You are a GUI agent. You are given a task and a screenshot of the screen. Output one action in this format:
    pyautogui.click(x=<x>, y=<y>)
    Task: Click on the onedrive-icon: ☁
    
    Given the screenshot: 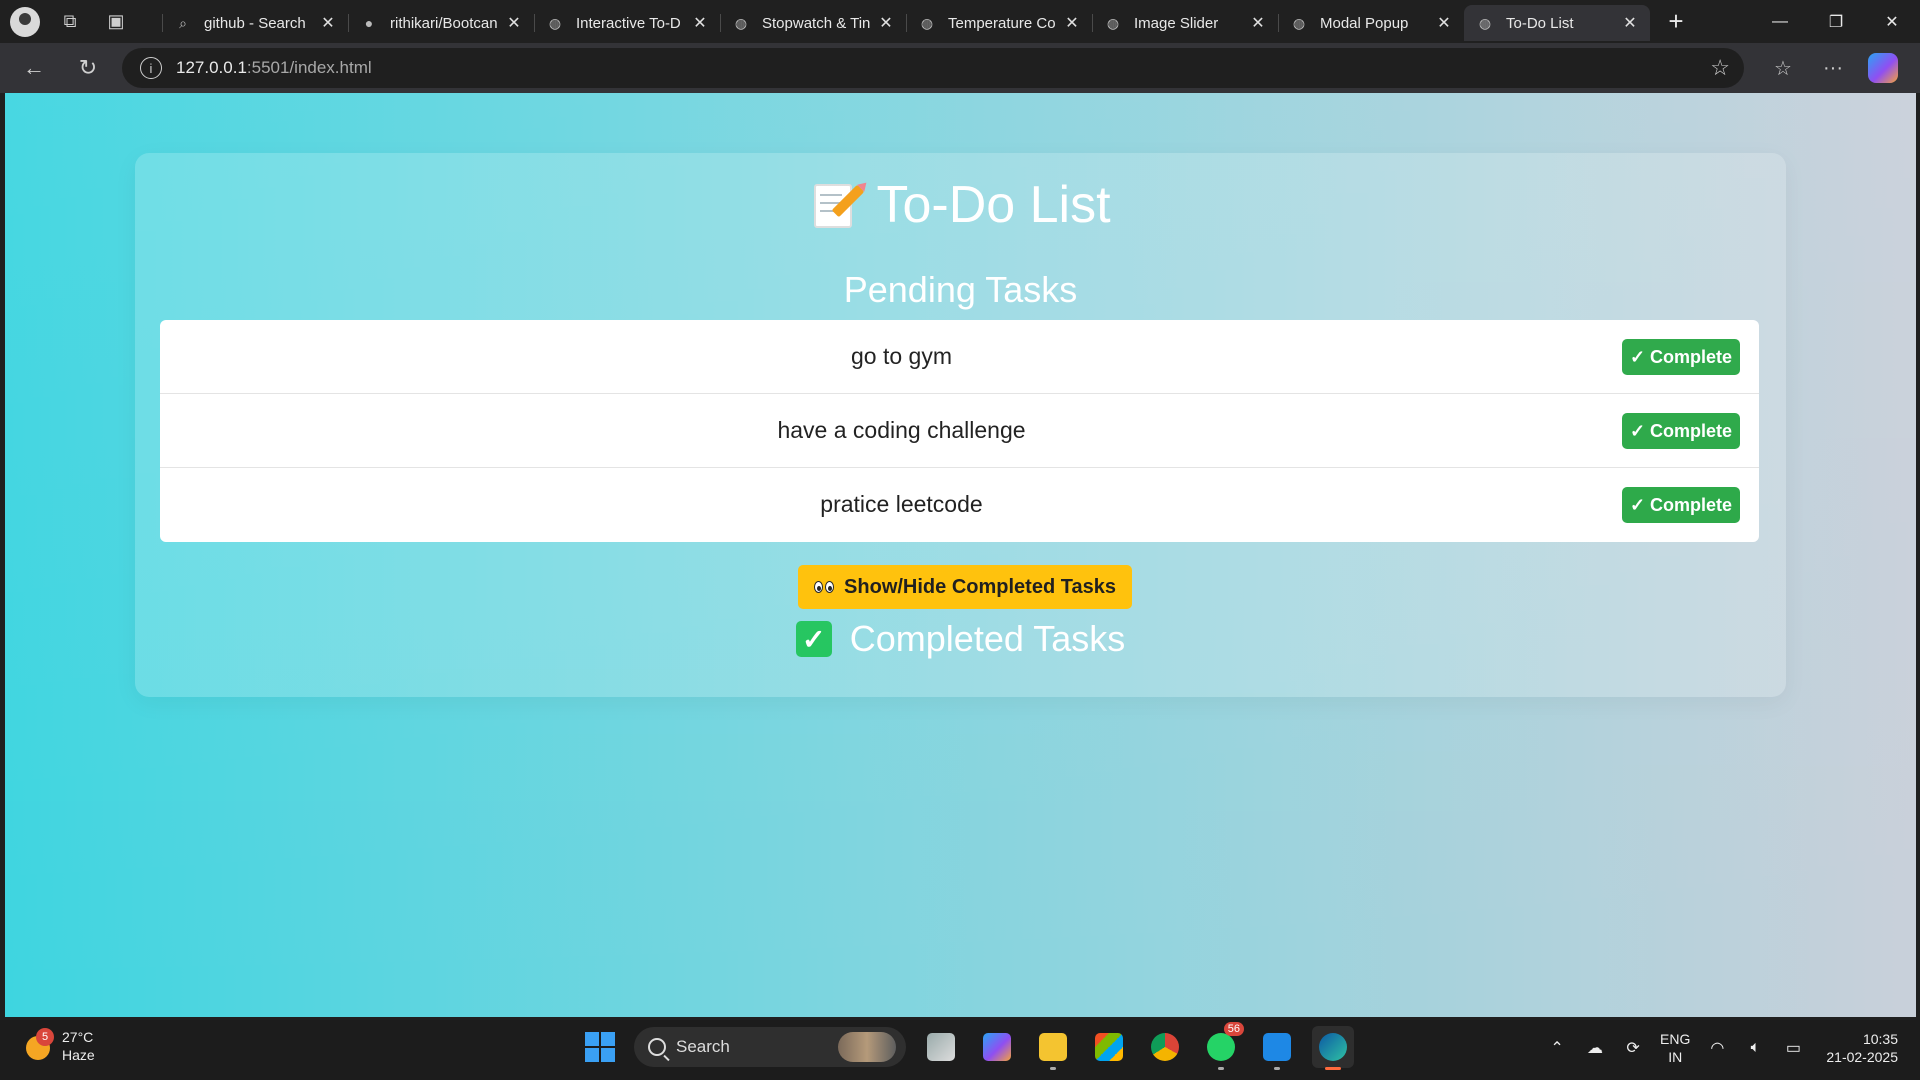 What is the action you would take?
    pyautogui.click(x=1595, y=1048)
    